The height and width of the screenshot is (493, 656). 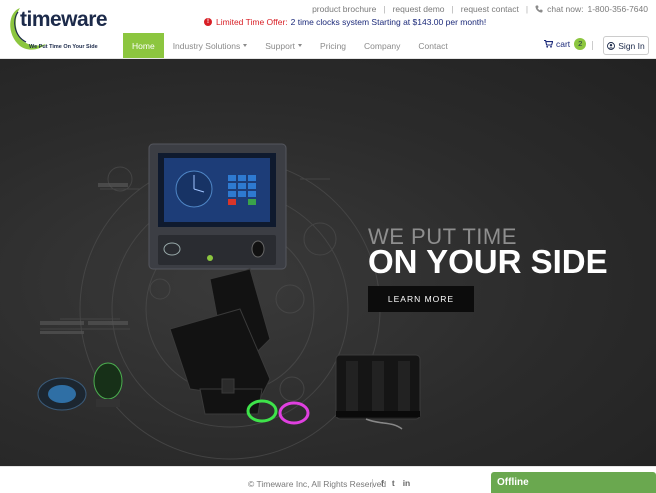 I want to click on robotic-arm-product, so click(x=220, y=341).